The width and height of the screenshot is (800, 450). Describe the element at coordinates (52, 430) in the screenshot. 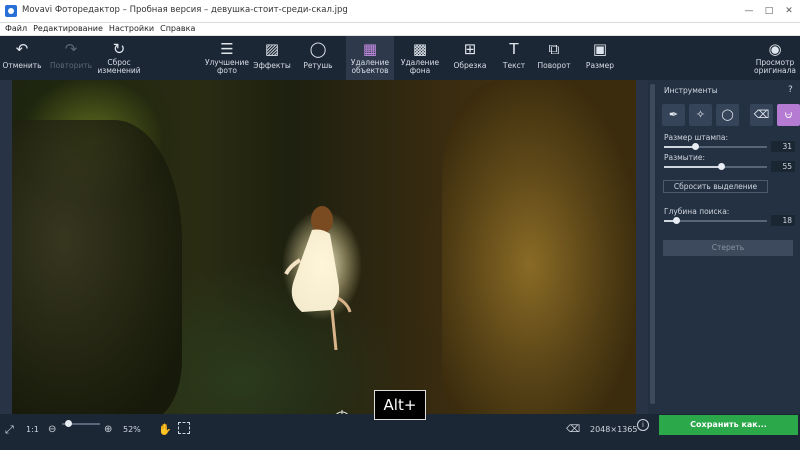

I see `zoom-out-icon: ⊖` at that location.